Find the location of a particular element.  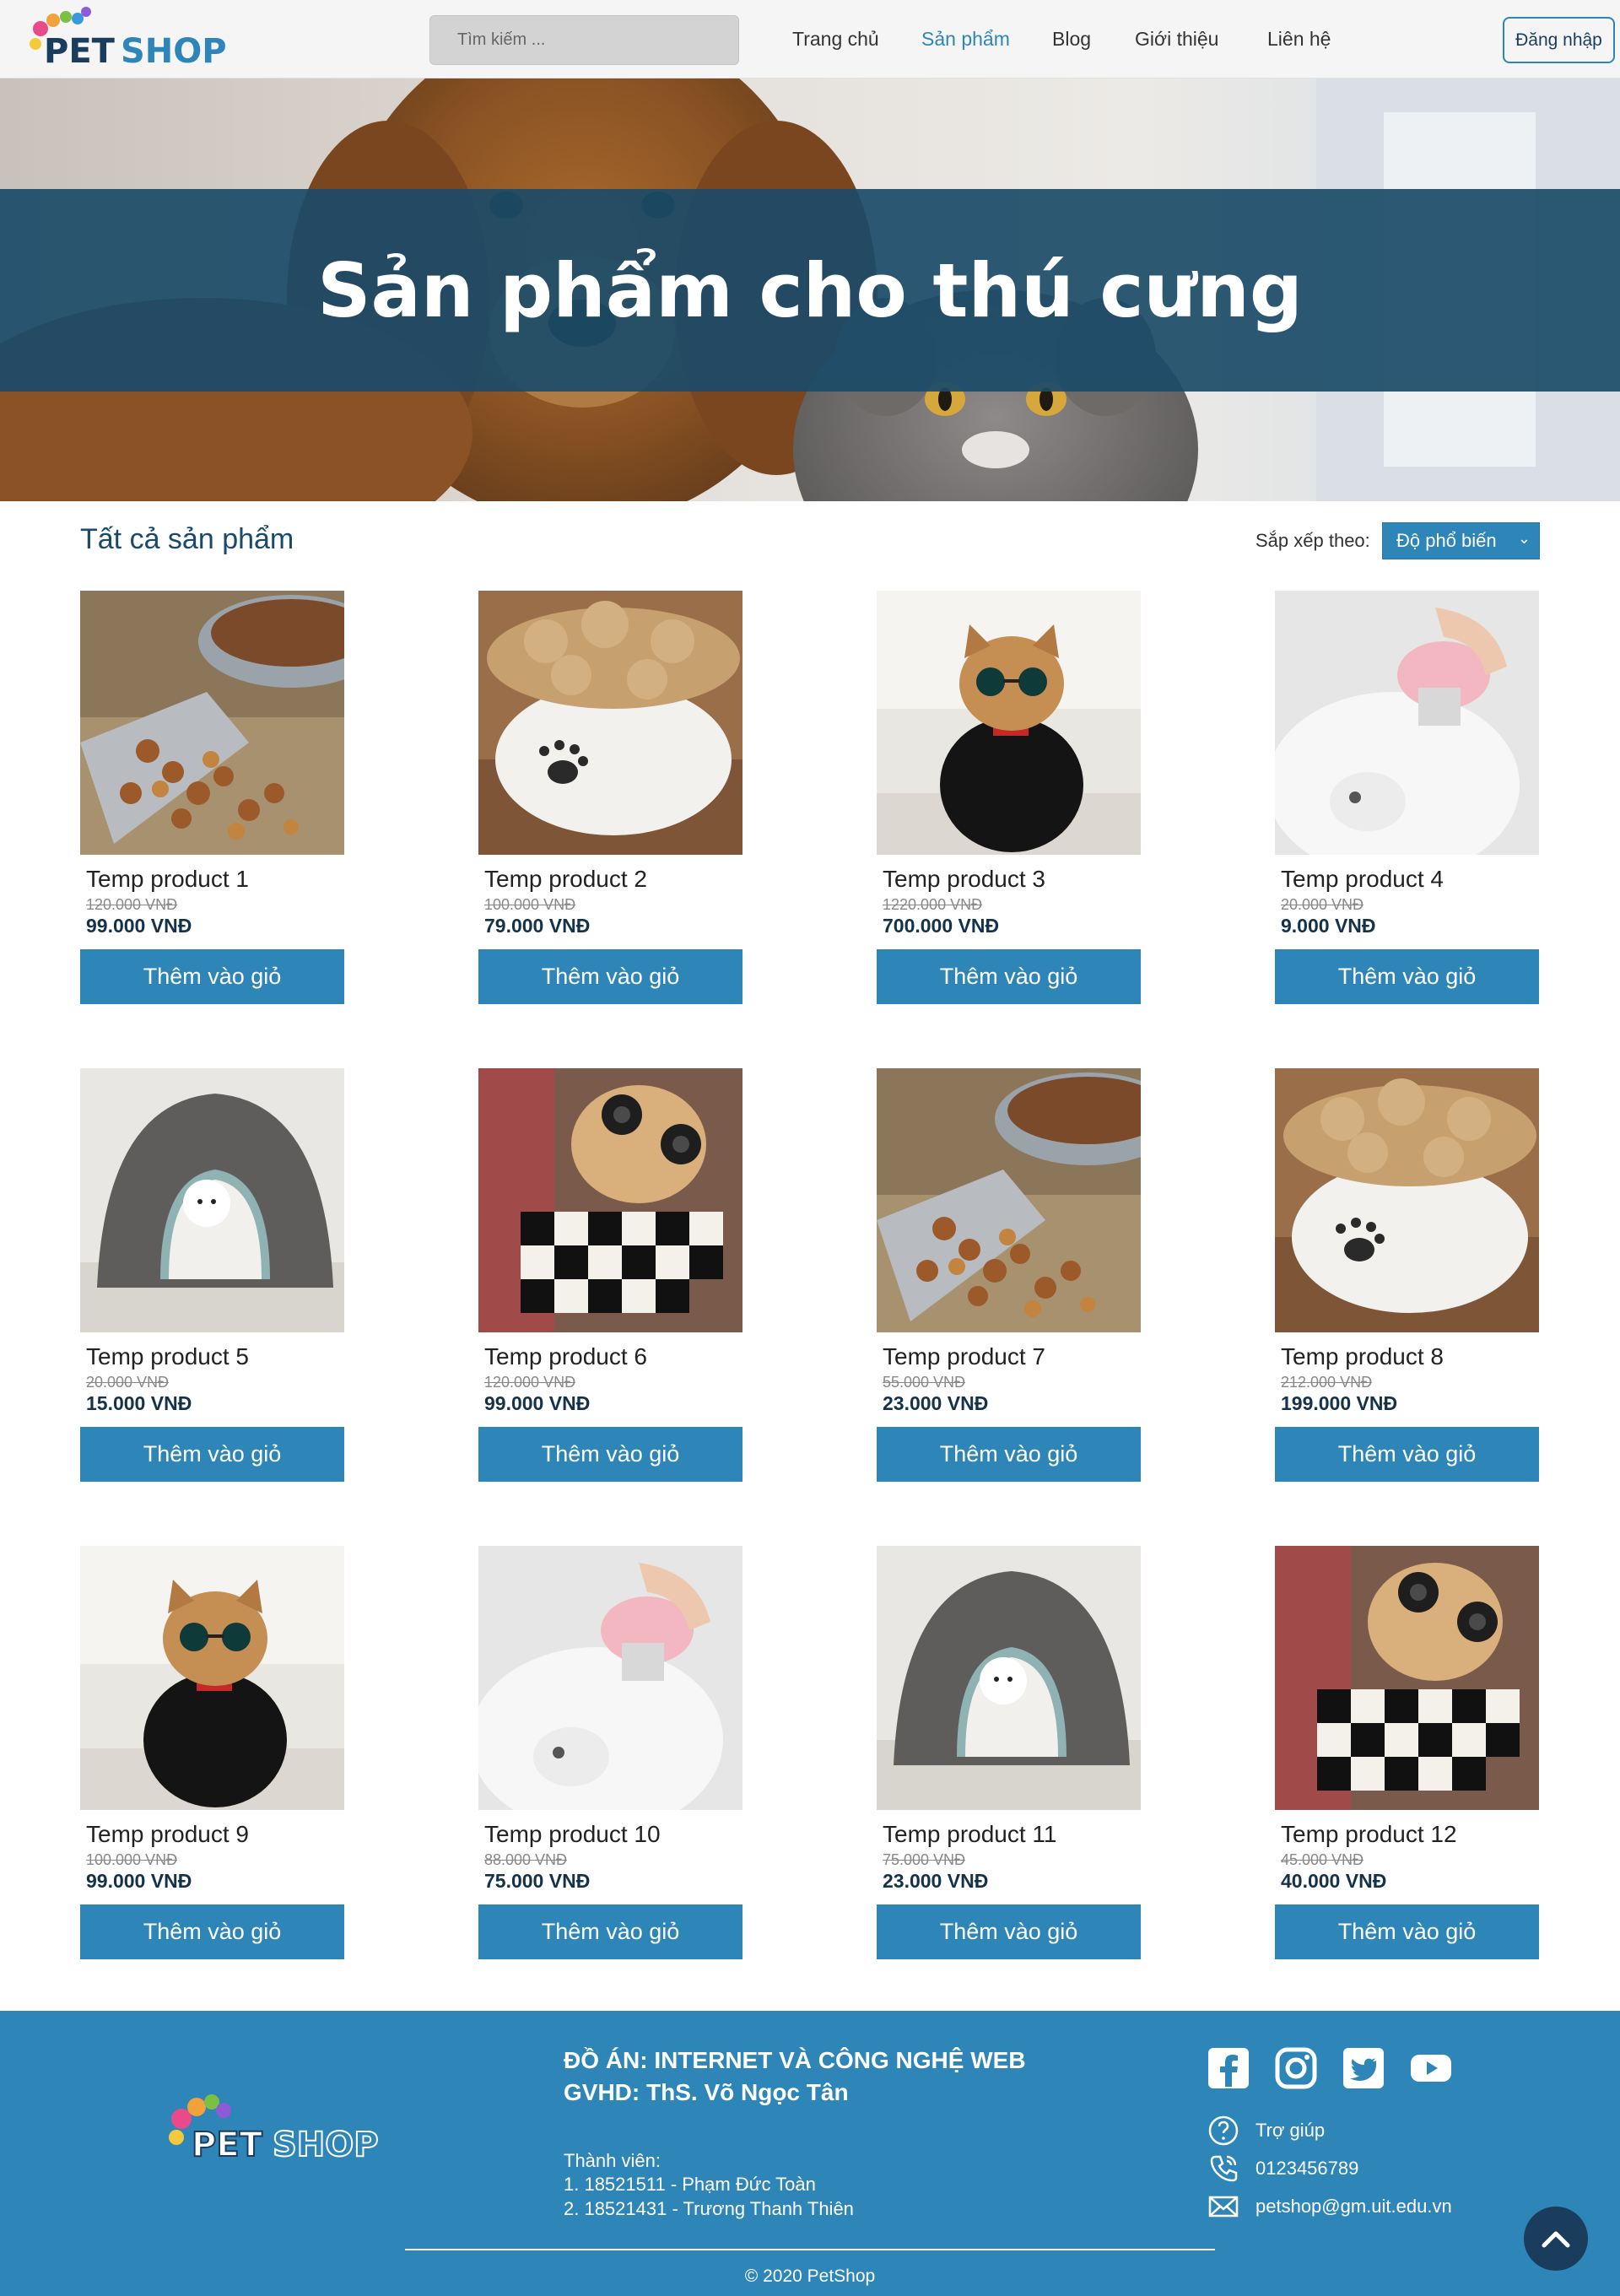

product-old-price: 212.000 VNĐ is located at coordinates (1327, 1382).